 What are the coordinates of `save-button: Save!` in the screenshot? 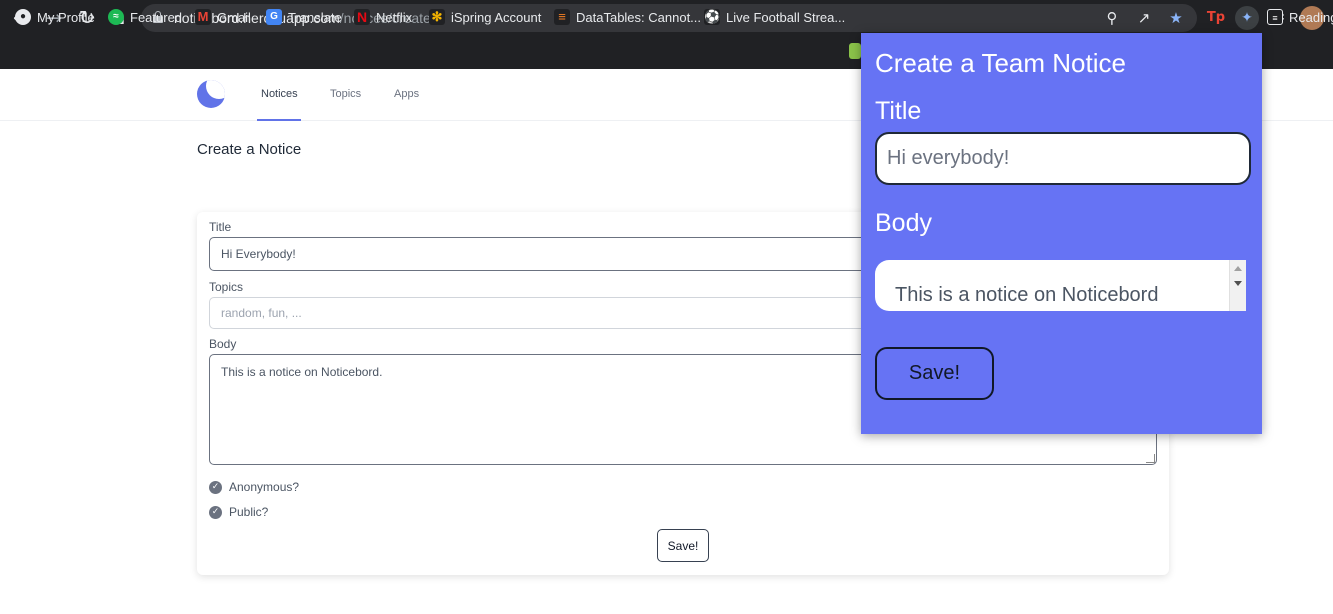 It's located at (683, 545).